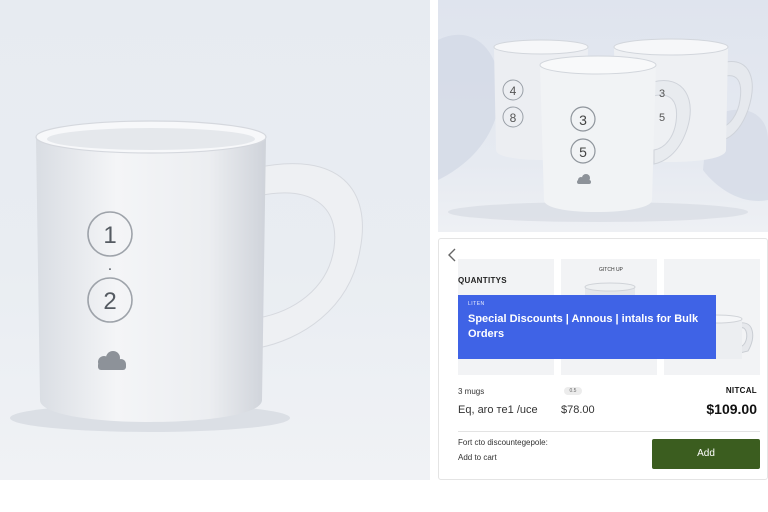 This screenshot has height=512, width=768. Describe the element at coordinates (477, 457) in the screenshot. I see `add-to-cart-link: Add to cart` at that location.